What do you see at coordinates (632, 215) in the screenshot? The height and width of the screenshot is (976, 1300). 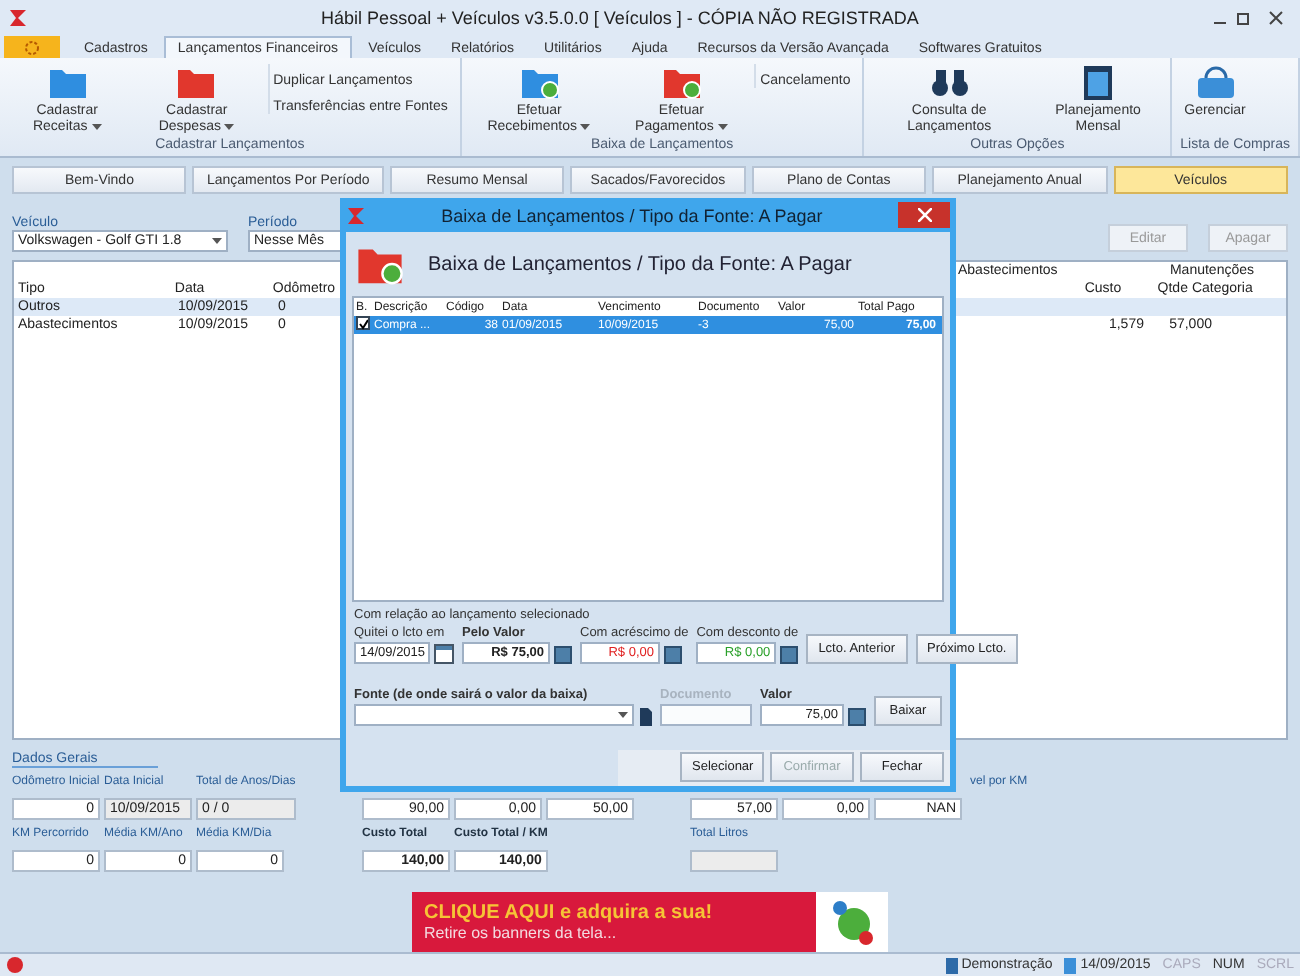 I see `dialog-title: Baixa de Lançamentos / Tipo da Fonte: A Pagar` at bounding box center [632, 215].